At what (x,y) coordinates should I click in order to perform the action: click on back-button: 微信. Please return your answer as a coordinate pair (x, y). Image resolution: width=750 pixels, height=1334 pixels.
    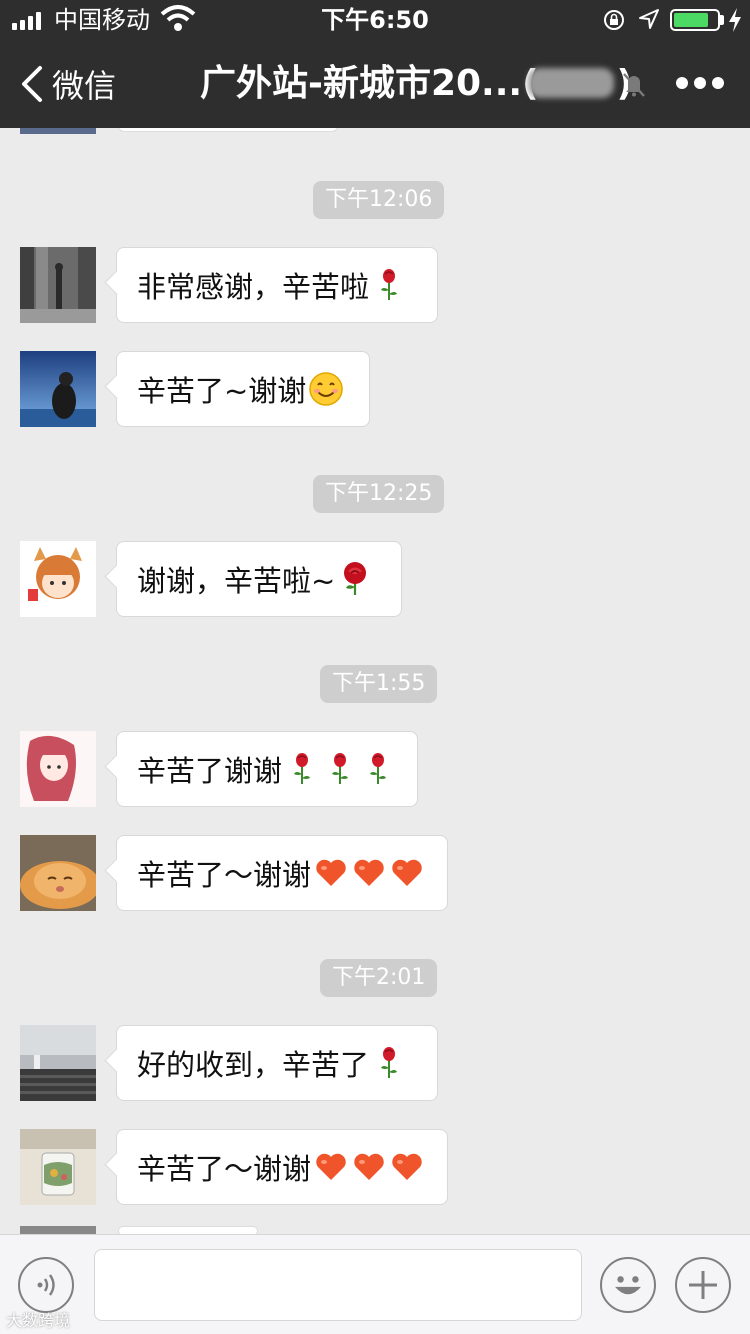
    Looking at the image, I should click on (67, 84).